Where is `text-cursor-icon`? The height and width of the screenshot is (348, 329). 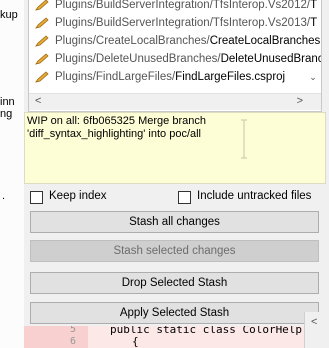 text-cursor-icon is located at coordinates (244, 139).